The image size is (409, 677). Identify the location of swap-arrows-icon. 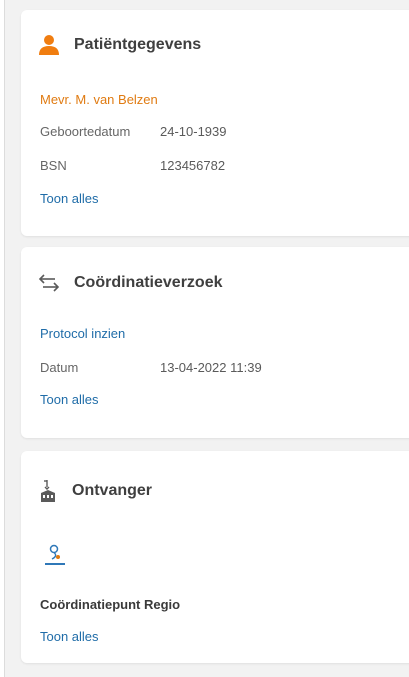
(49, 283).